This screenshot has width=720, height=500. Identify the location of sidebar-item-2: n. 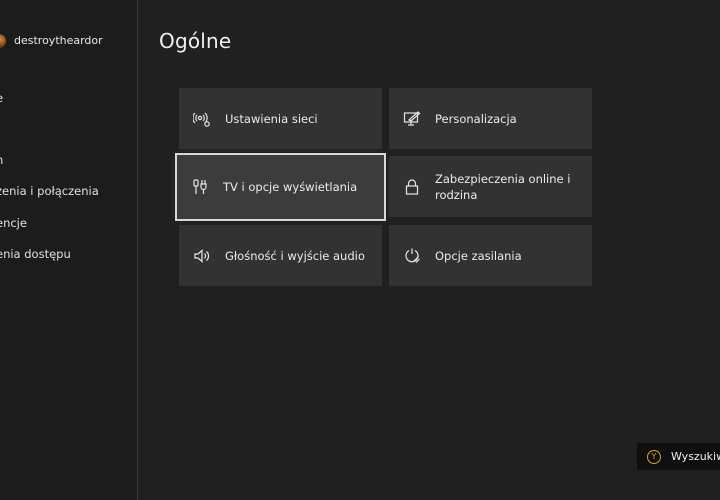
(1, 160).